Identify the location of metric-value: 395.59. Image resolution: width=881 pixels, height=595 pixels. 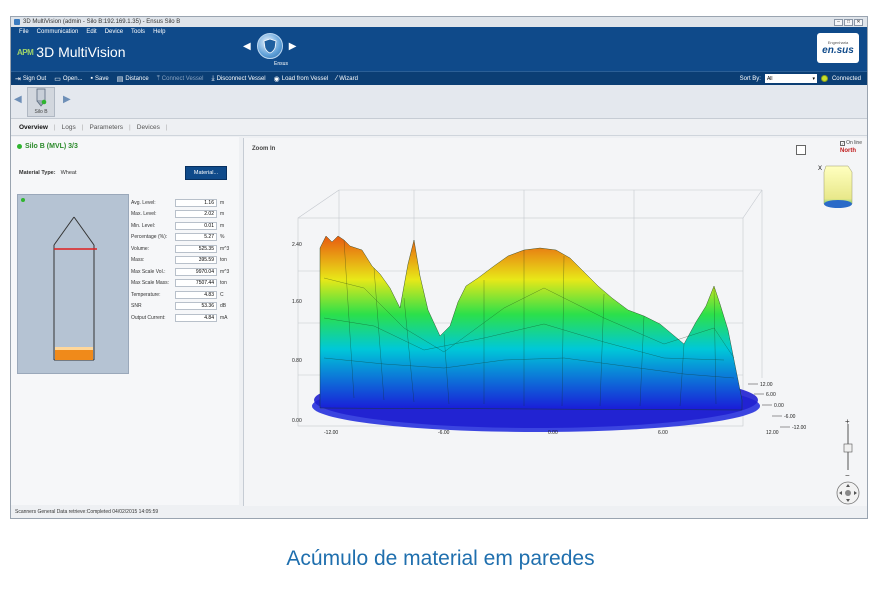
(196, 260).